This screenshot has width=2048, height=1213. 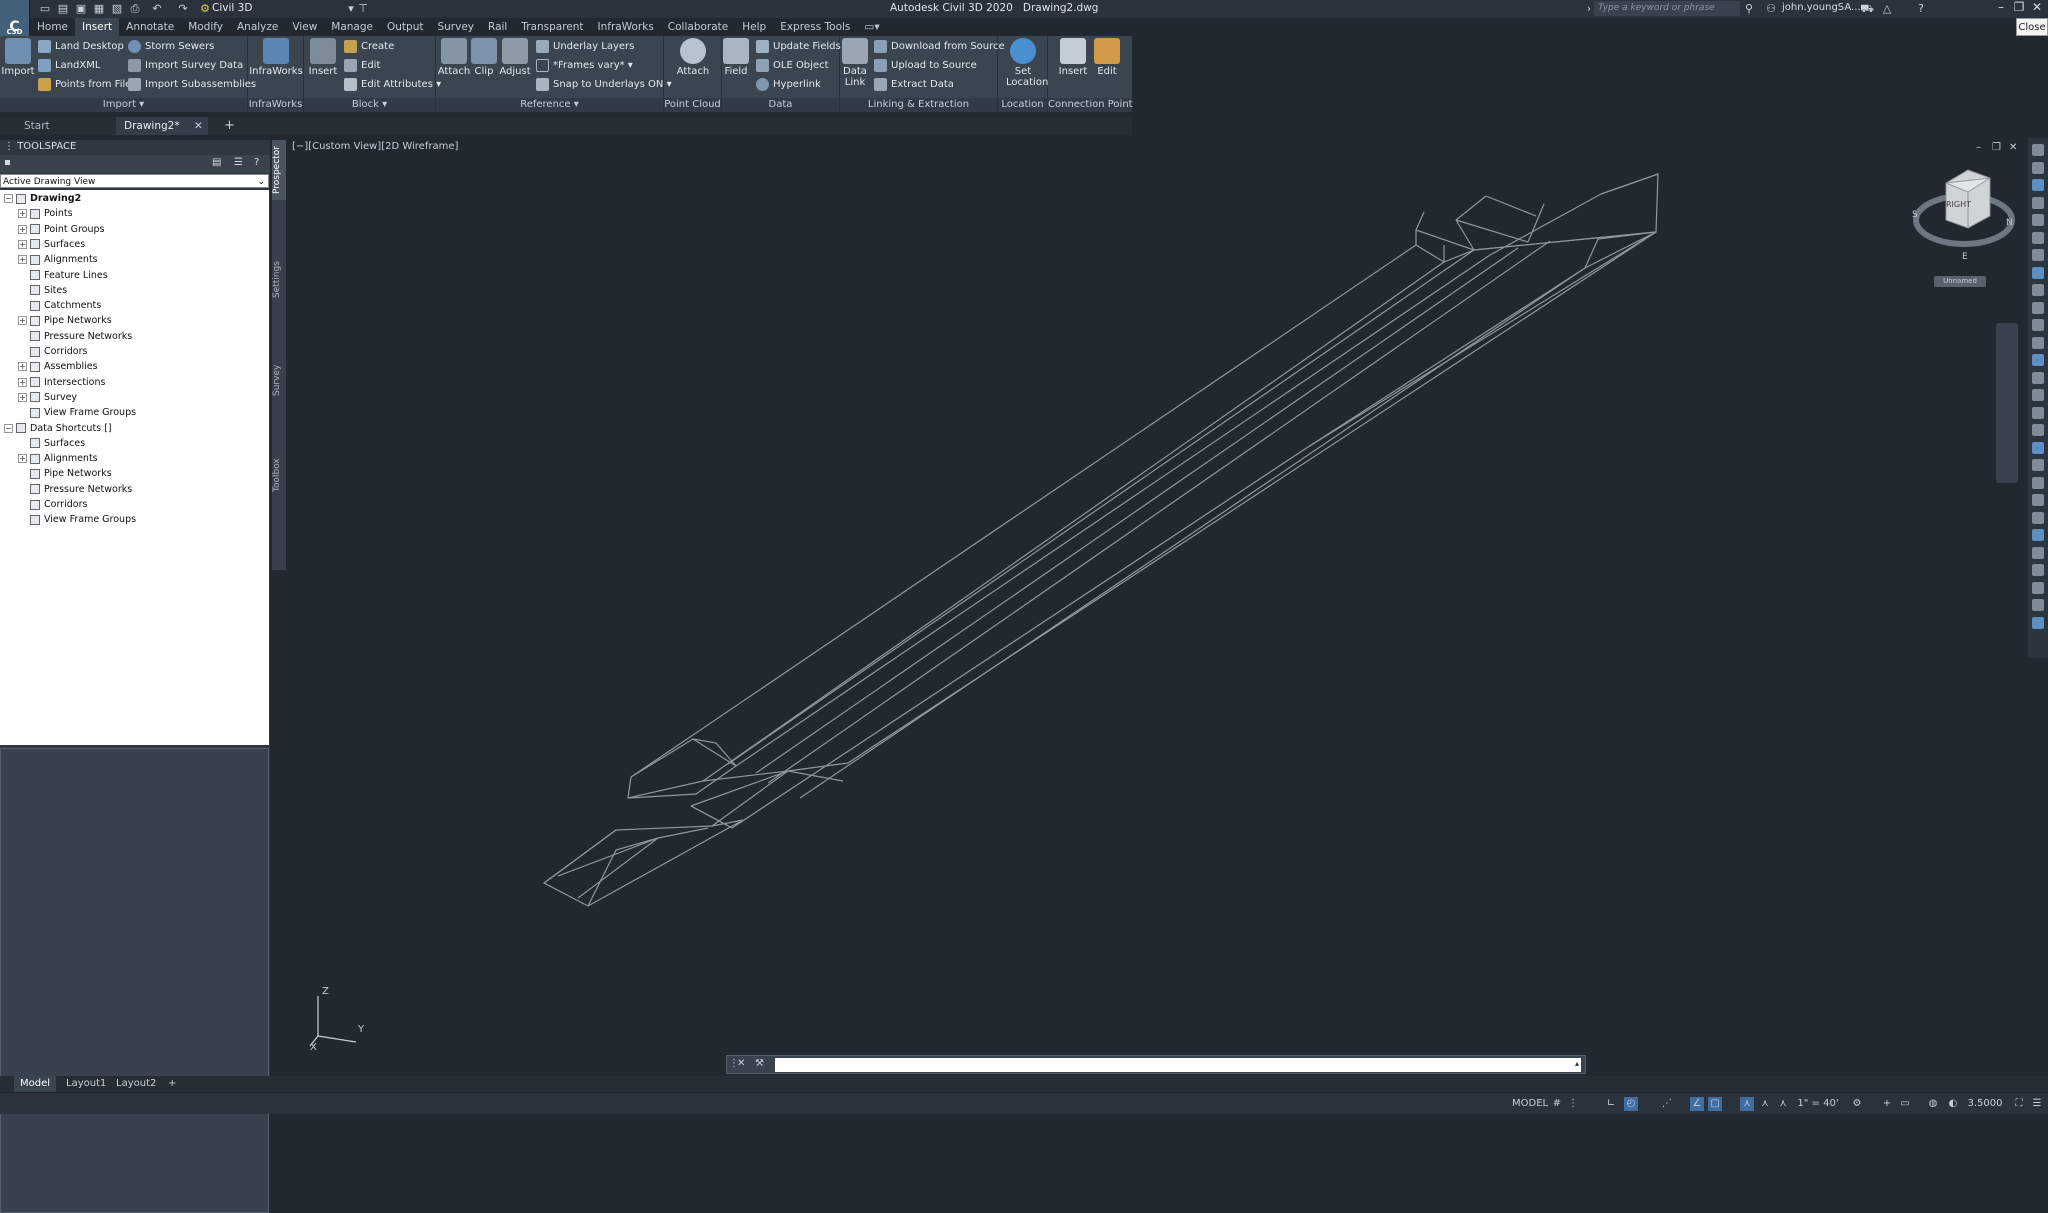 What do you see at coordinates (185, 65) in the screenshot?
I see `import-survey-button: Import Survey Data` at bounding box center [185, 65].